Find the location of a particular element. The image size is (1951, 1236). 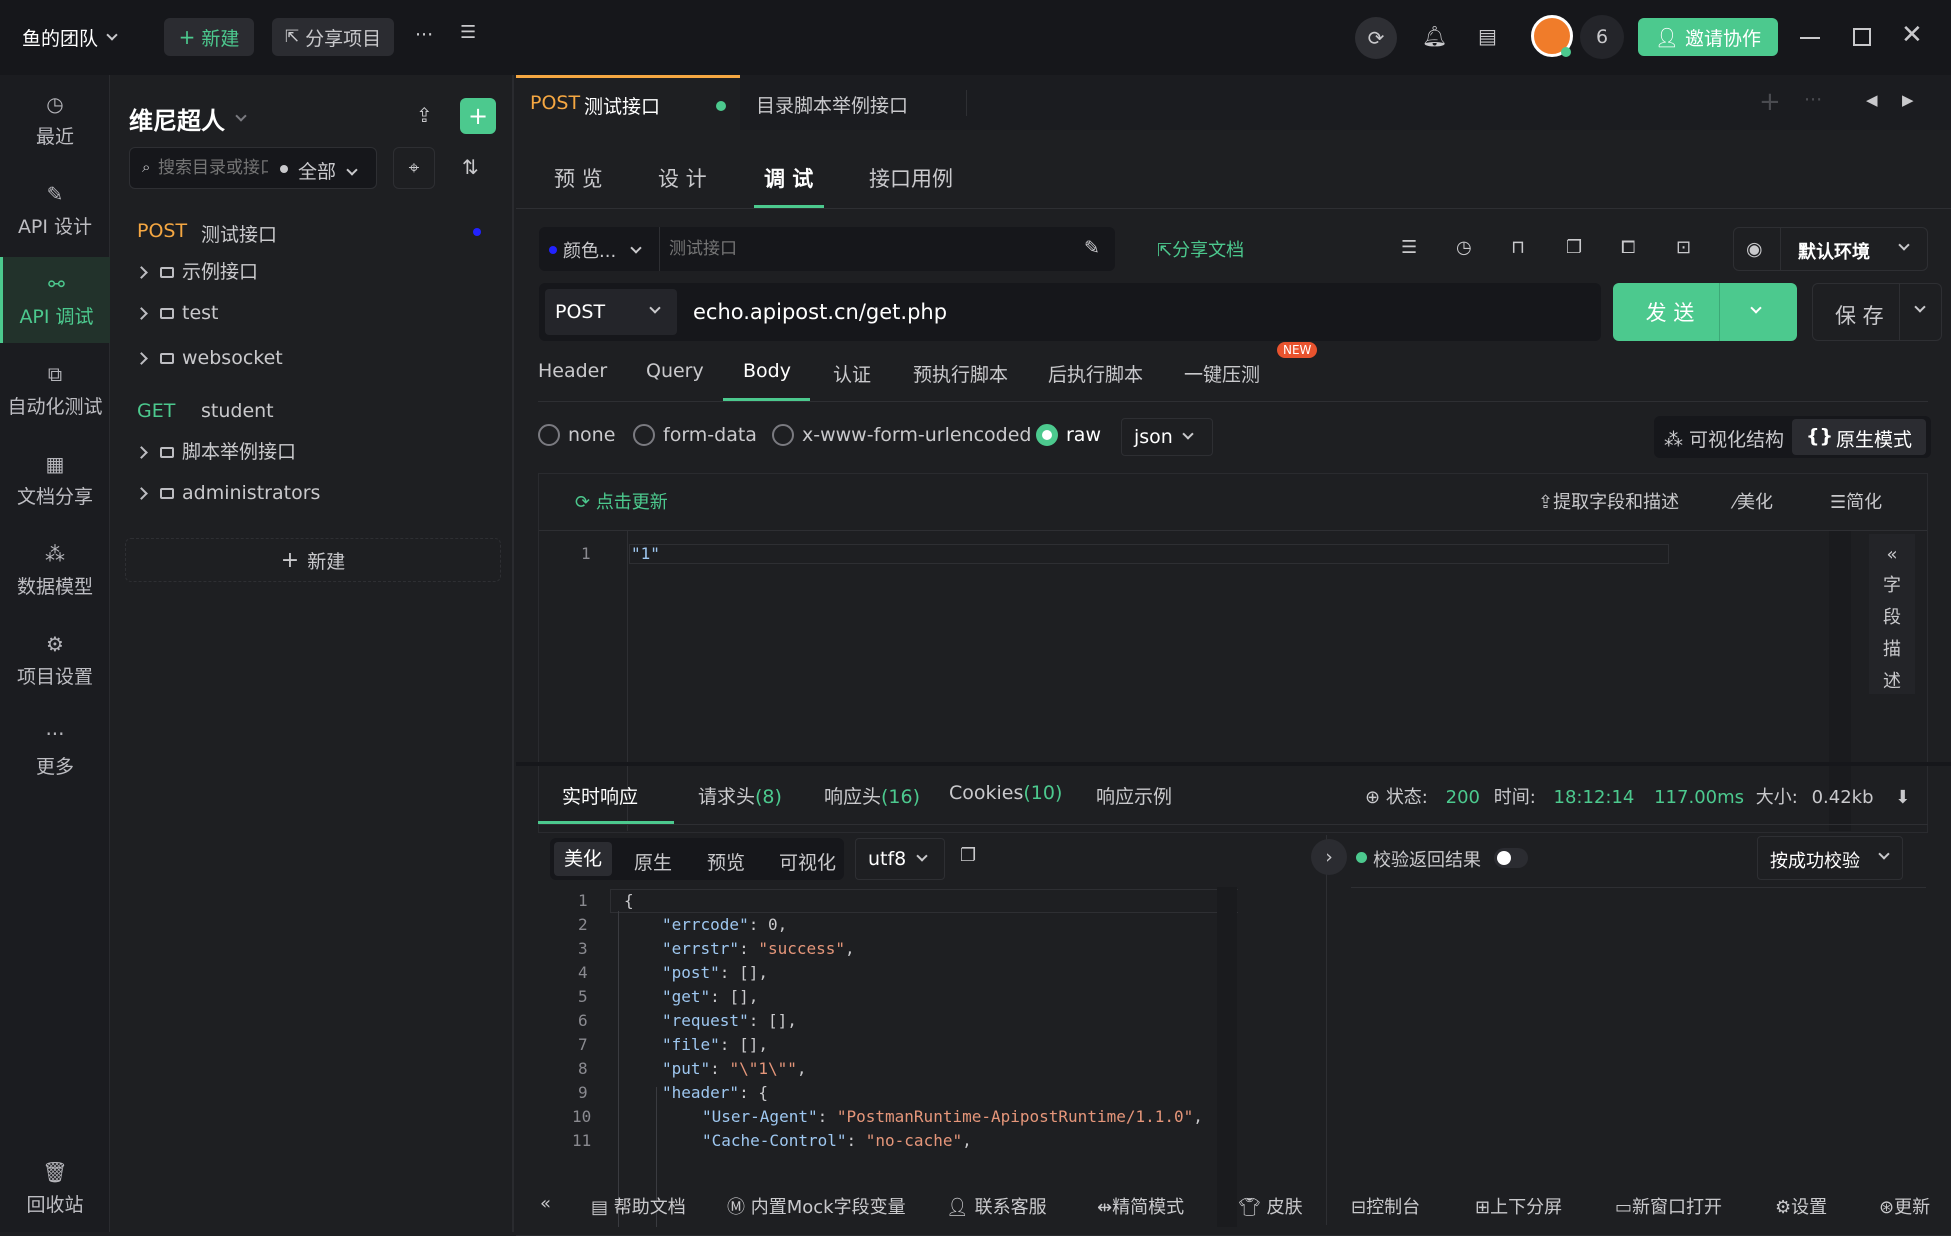

import-icon: ⊡ is located at coordinates (1683, 247).